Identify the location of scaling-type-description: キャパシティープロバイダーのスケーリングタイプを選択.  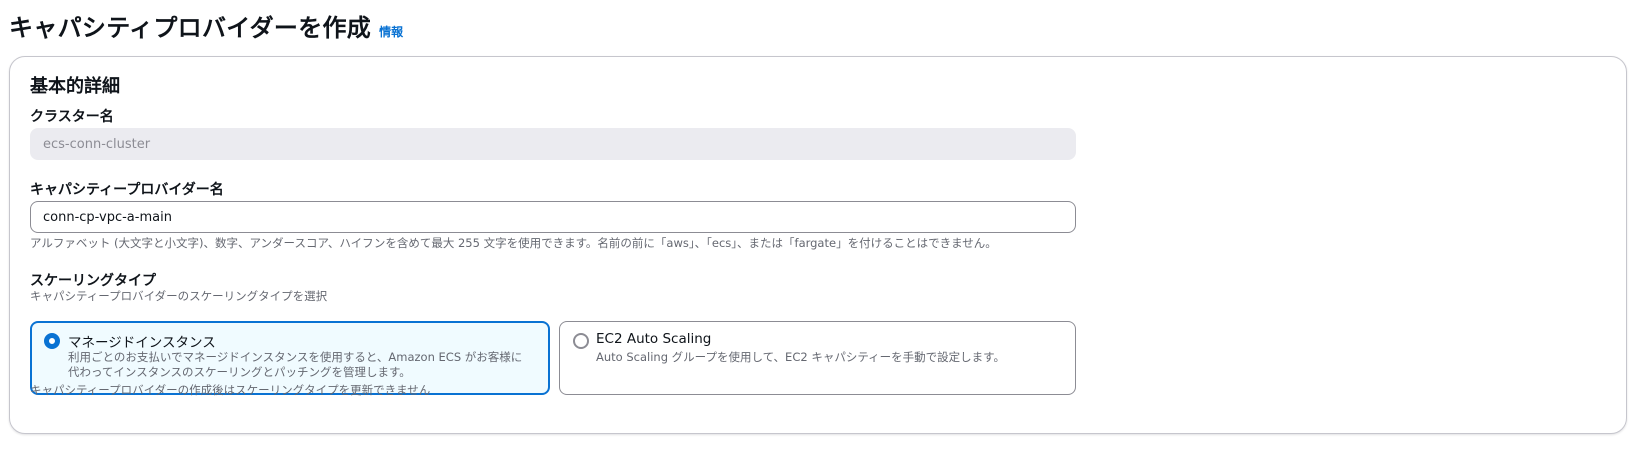
(179, 296).